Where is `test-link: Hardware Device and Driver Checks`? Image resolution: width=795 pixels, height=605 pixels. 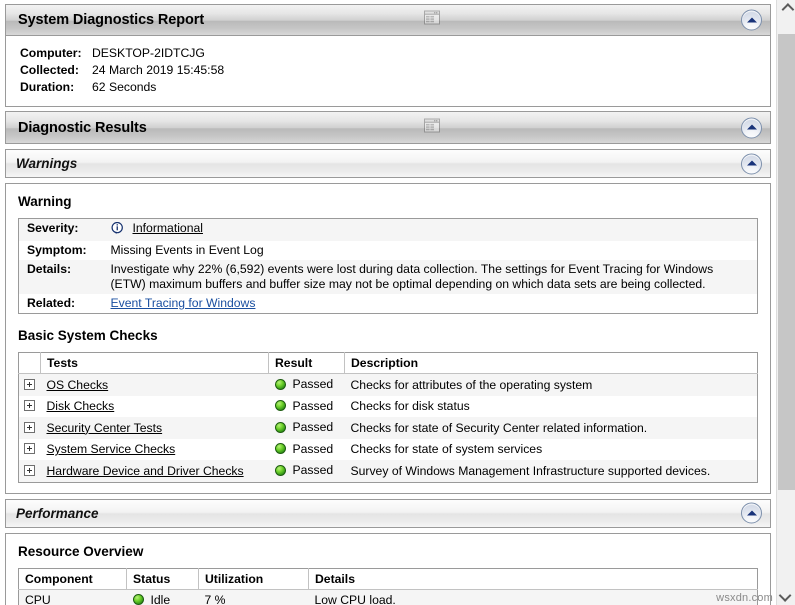 test-link: Hardware Device and Driver Checks is located at coordinates (145, 471).